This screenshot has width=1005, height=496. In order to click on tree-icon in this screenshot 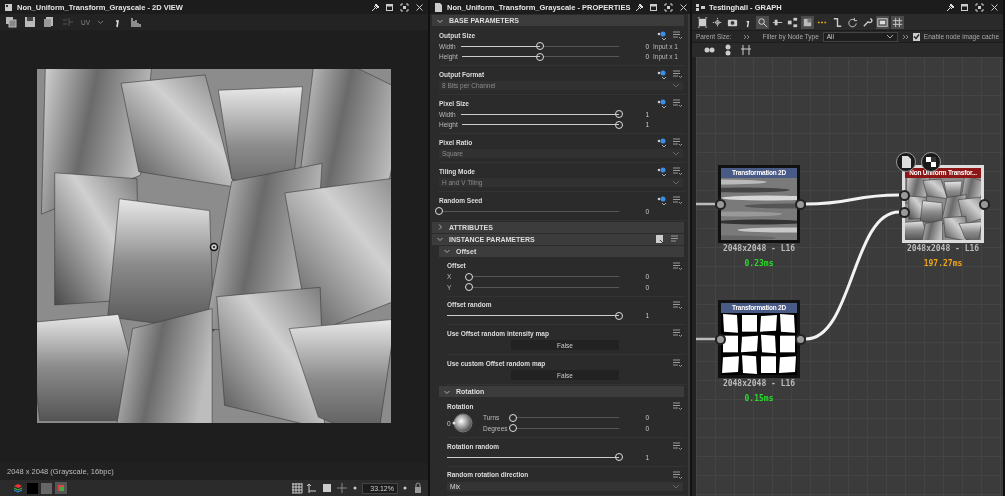, I will do `click(792, 22)`.